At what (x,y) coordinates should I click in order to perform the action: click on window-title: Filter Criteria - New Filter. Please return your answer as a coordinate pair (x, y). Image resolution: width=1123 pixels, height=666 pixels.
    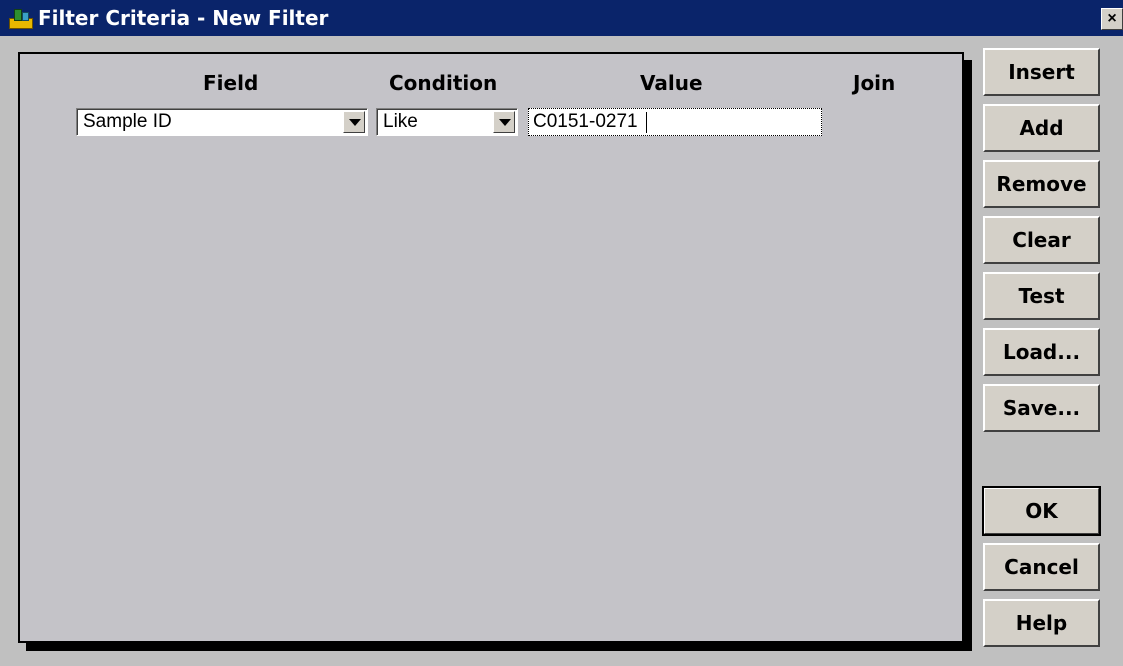
    Looking at the image, I should click on (183, 18).